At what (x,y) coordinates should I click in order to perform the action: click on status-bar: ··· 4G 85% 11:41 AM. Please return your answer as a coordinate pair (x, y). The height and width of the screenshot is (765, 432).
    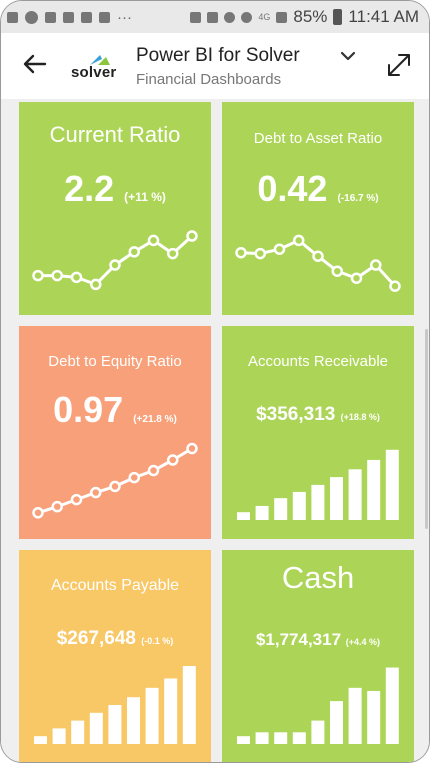
    Looking at the image, I should click on (215, 17).